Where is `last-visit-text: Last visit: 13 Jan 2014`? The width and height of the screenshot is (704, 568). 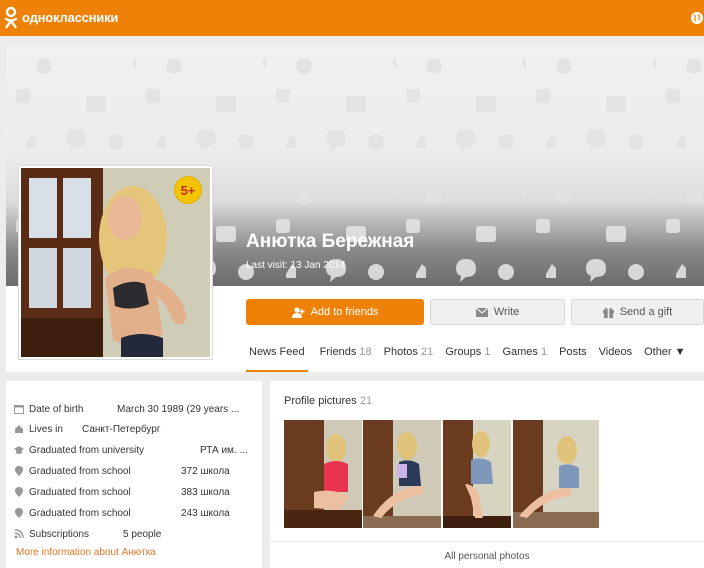
last-visit-text: Last visit: 13 Jan 2014 is located at coordinates (296, 265).